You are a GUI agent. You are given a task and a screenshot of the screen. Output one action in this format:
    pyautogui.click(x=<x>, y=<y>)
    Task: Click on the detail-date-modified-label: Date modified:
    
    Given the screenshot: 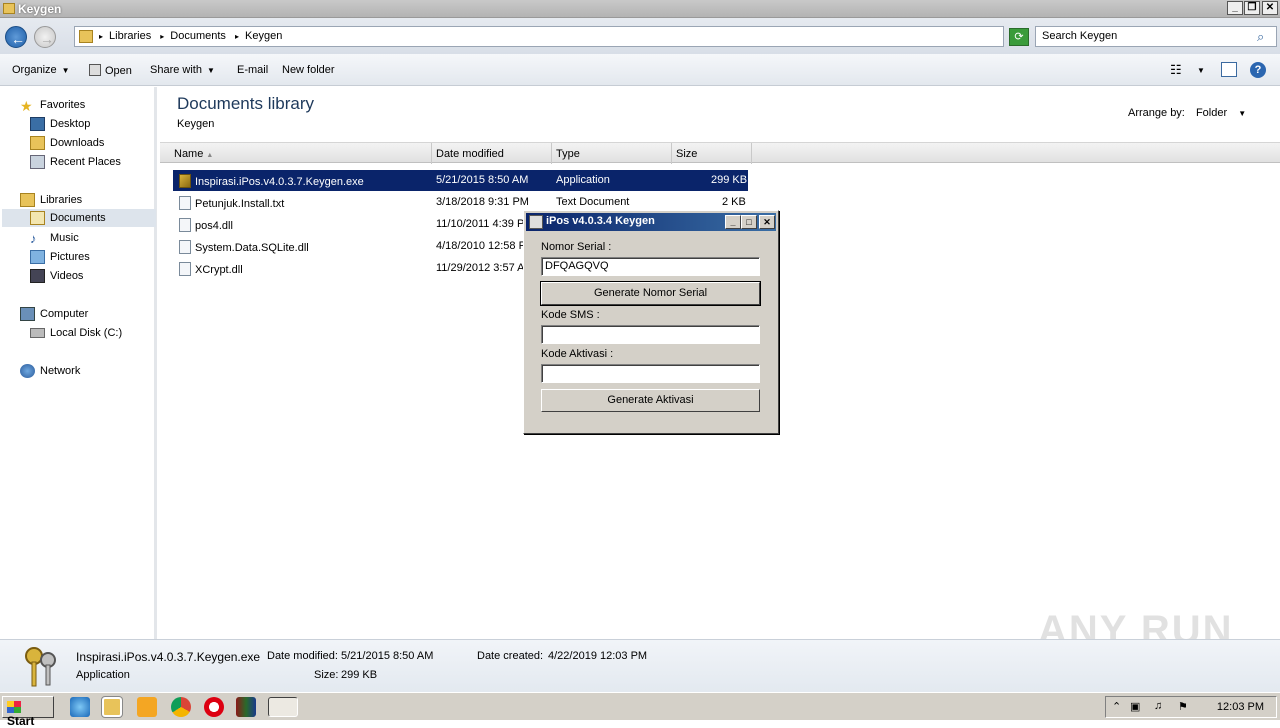 What is the action you would take?
    pyautogui.click(x=302, y=656)
    